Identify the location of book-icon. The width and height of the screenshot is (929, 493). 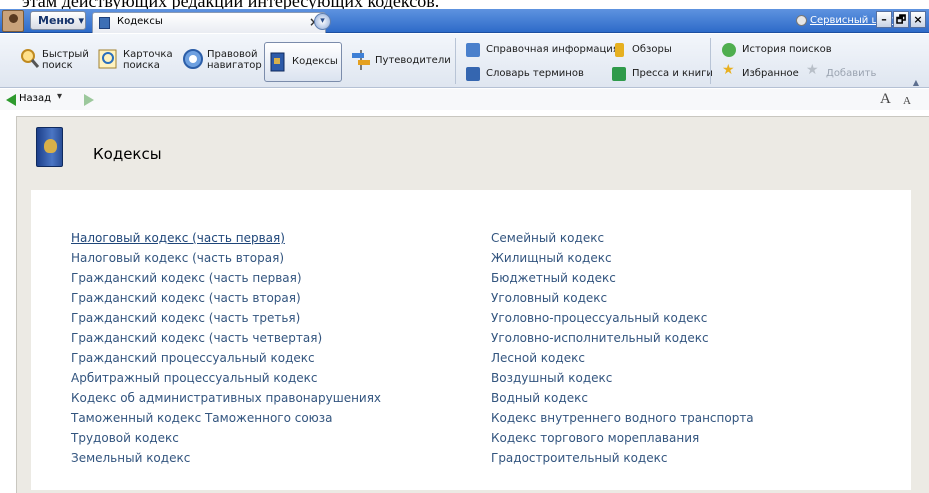
(104, 23).